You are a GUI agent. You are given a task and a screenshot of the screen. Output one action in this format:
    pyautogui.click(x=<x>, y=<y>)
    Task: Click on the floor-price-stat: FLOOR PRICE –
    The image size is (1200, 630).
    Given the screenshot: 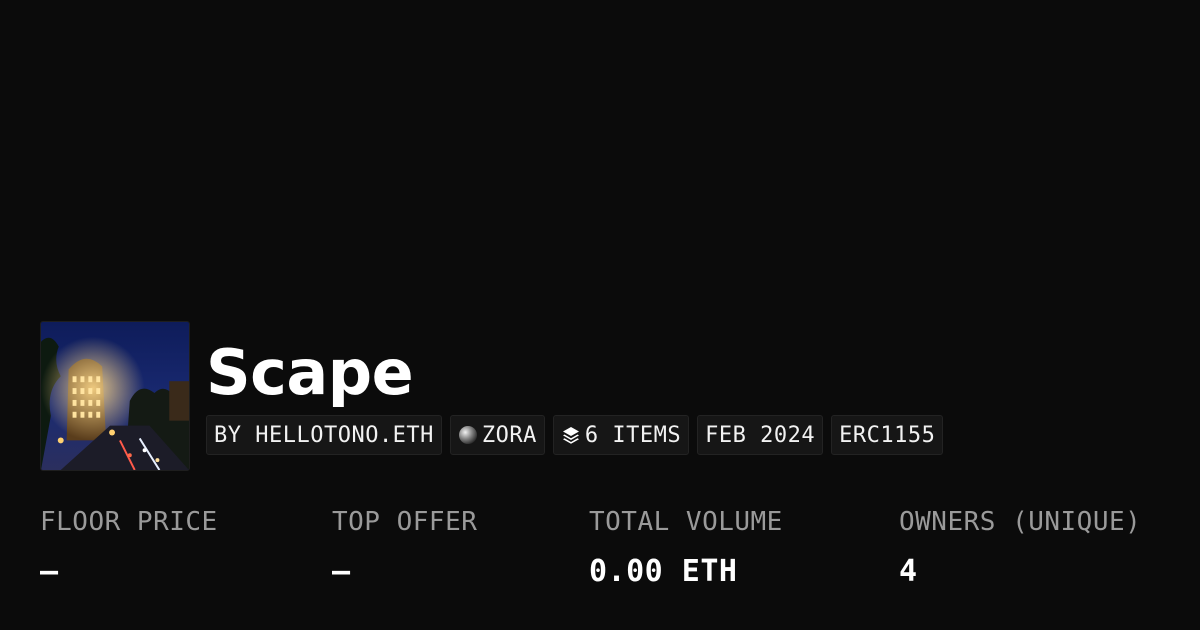 What is the action you would take?
    pyautogui.click(x=129, y=547)
    